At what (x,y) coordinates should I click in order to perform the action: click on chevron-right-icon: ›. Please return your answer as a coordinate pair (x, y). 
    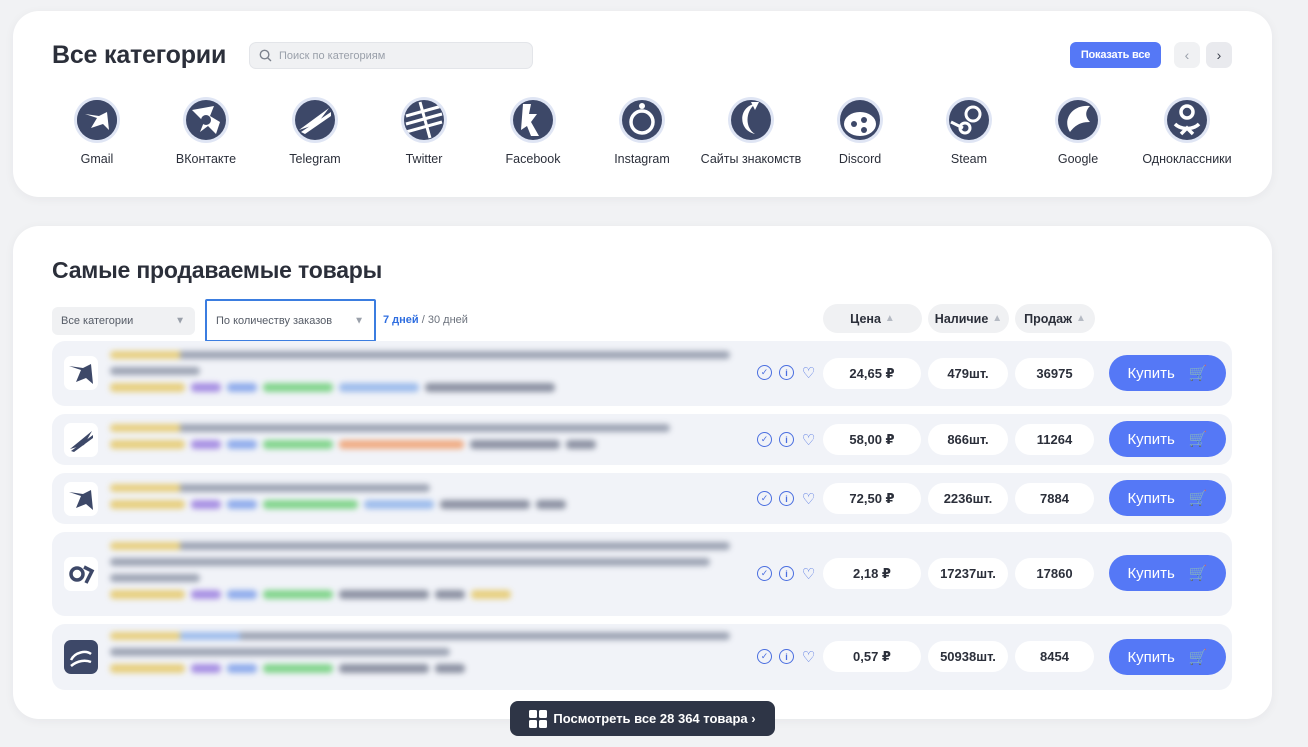
    Looking at the image, I should click on (1219, 55).